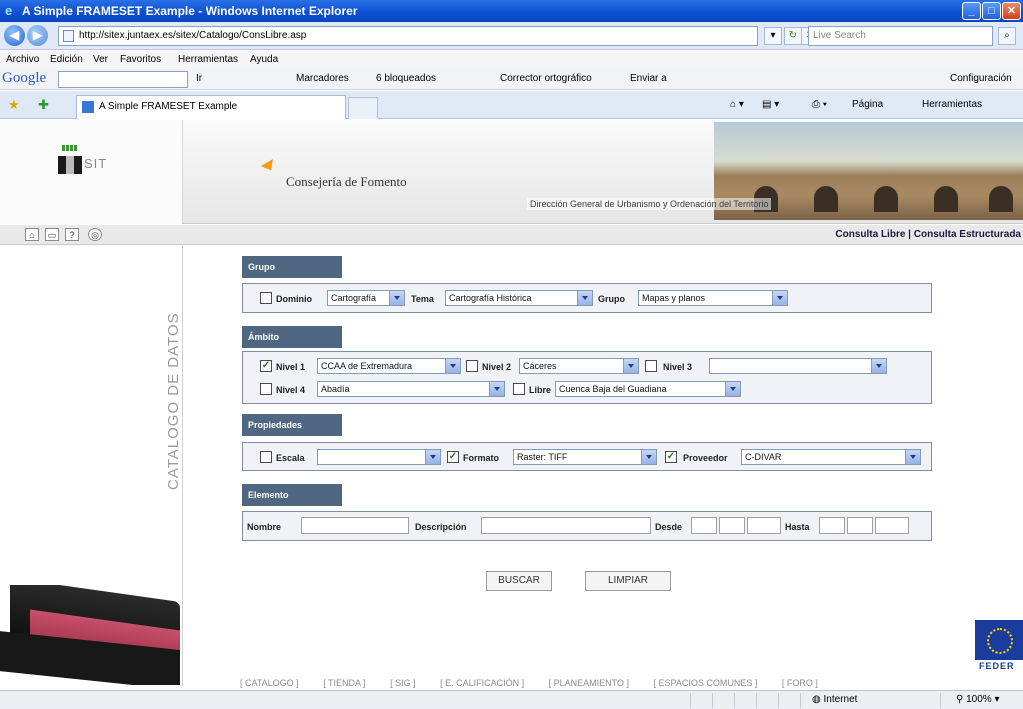 The image size is (1023, 709). What do you see at coordinates (389, 366) in the screenshot?
I see `nivel1-select: CCAA de Extremadura` at bounding box center [389, 366].